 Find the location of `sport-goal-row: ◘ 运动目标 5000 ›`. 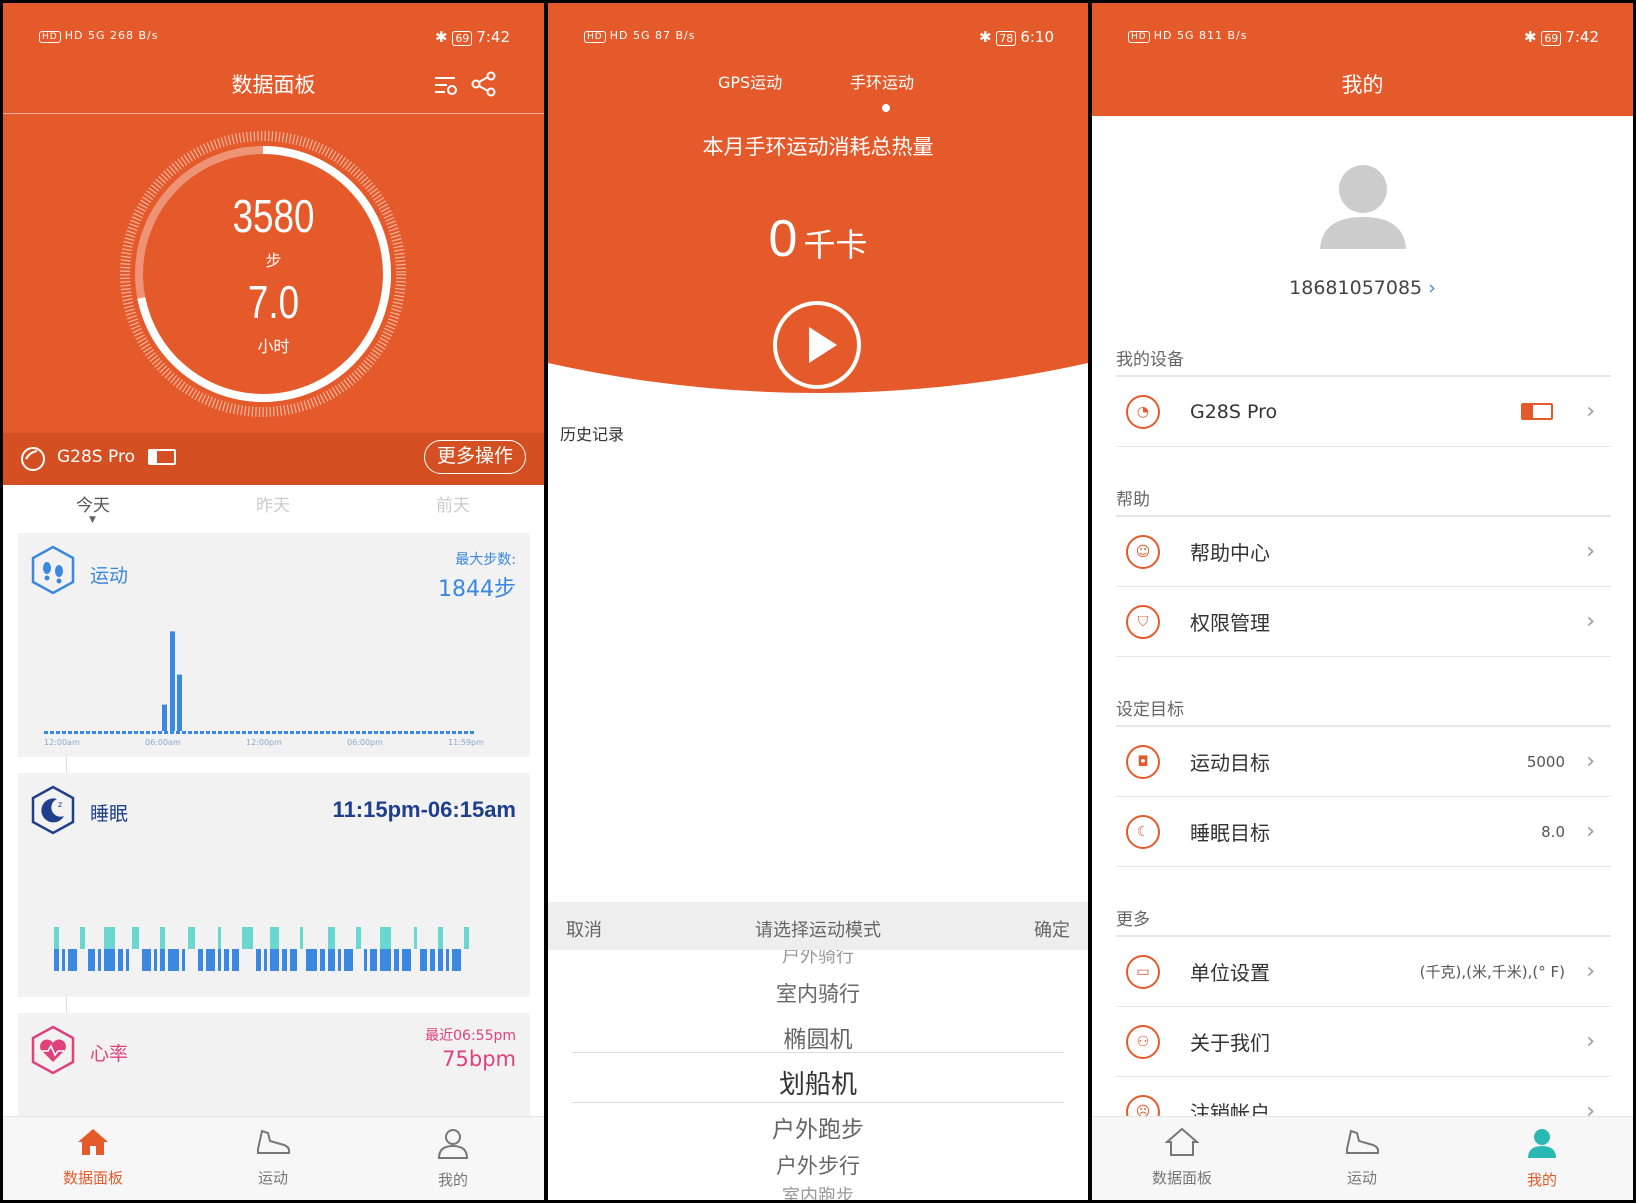

sport-goal-row: ◘ 运动目标 5000 › is located at coordinates (1363, 762).